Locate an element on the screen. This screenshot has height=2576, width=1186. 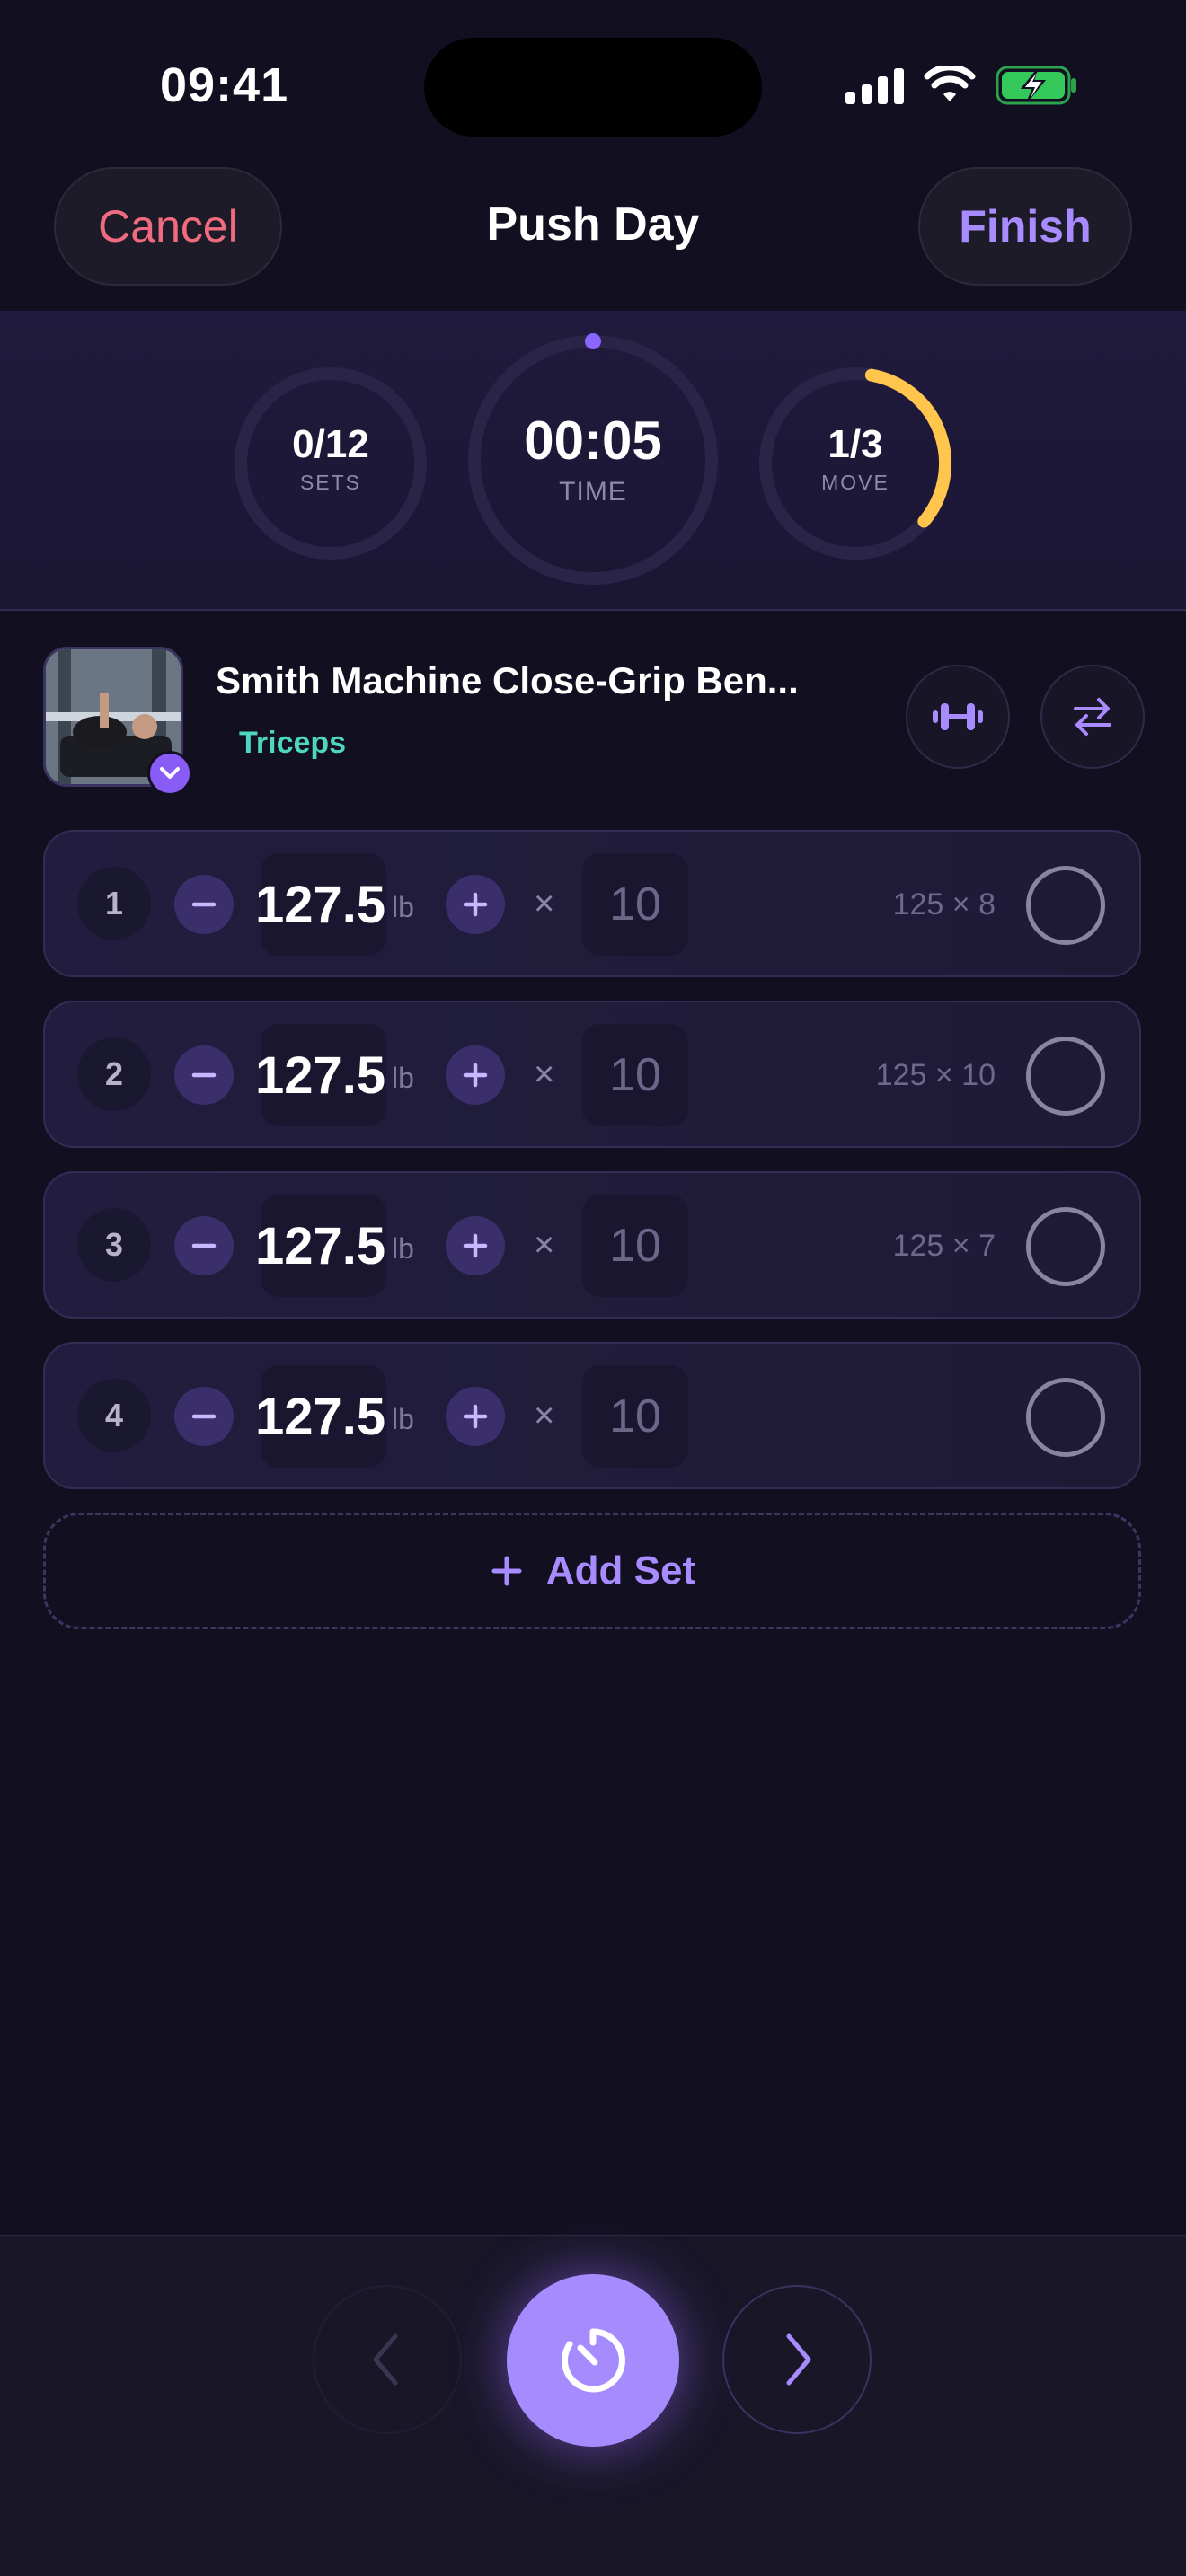
progress-summary: 0/12 SETS 00:05 TIME 1/3 MOVE is located at coordinates (593, 461).